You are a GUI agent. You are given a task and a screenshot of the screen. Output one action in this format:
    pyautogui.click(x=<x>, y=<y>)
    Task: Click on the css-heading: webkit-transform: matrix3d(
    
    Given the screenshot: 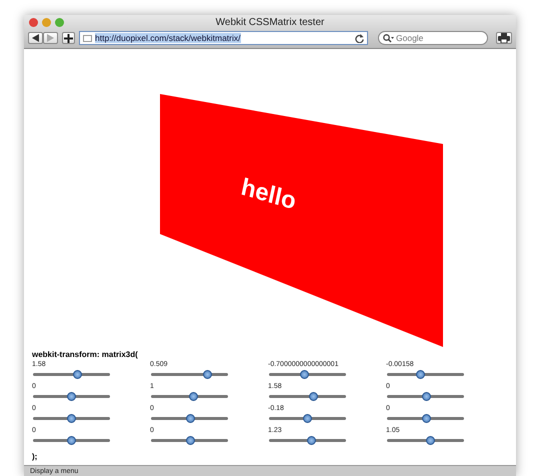 What is the action you would take?
    pyautogui.click(x=85, y=355)
    